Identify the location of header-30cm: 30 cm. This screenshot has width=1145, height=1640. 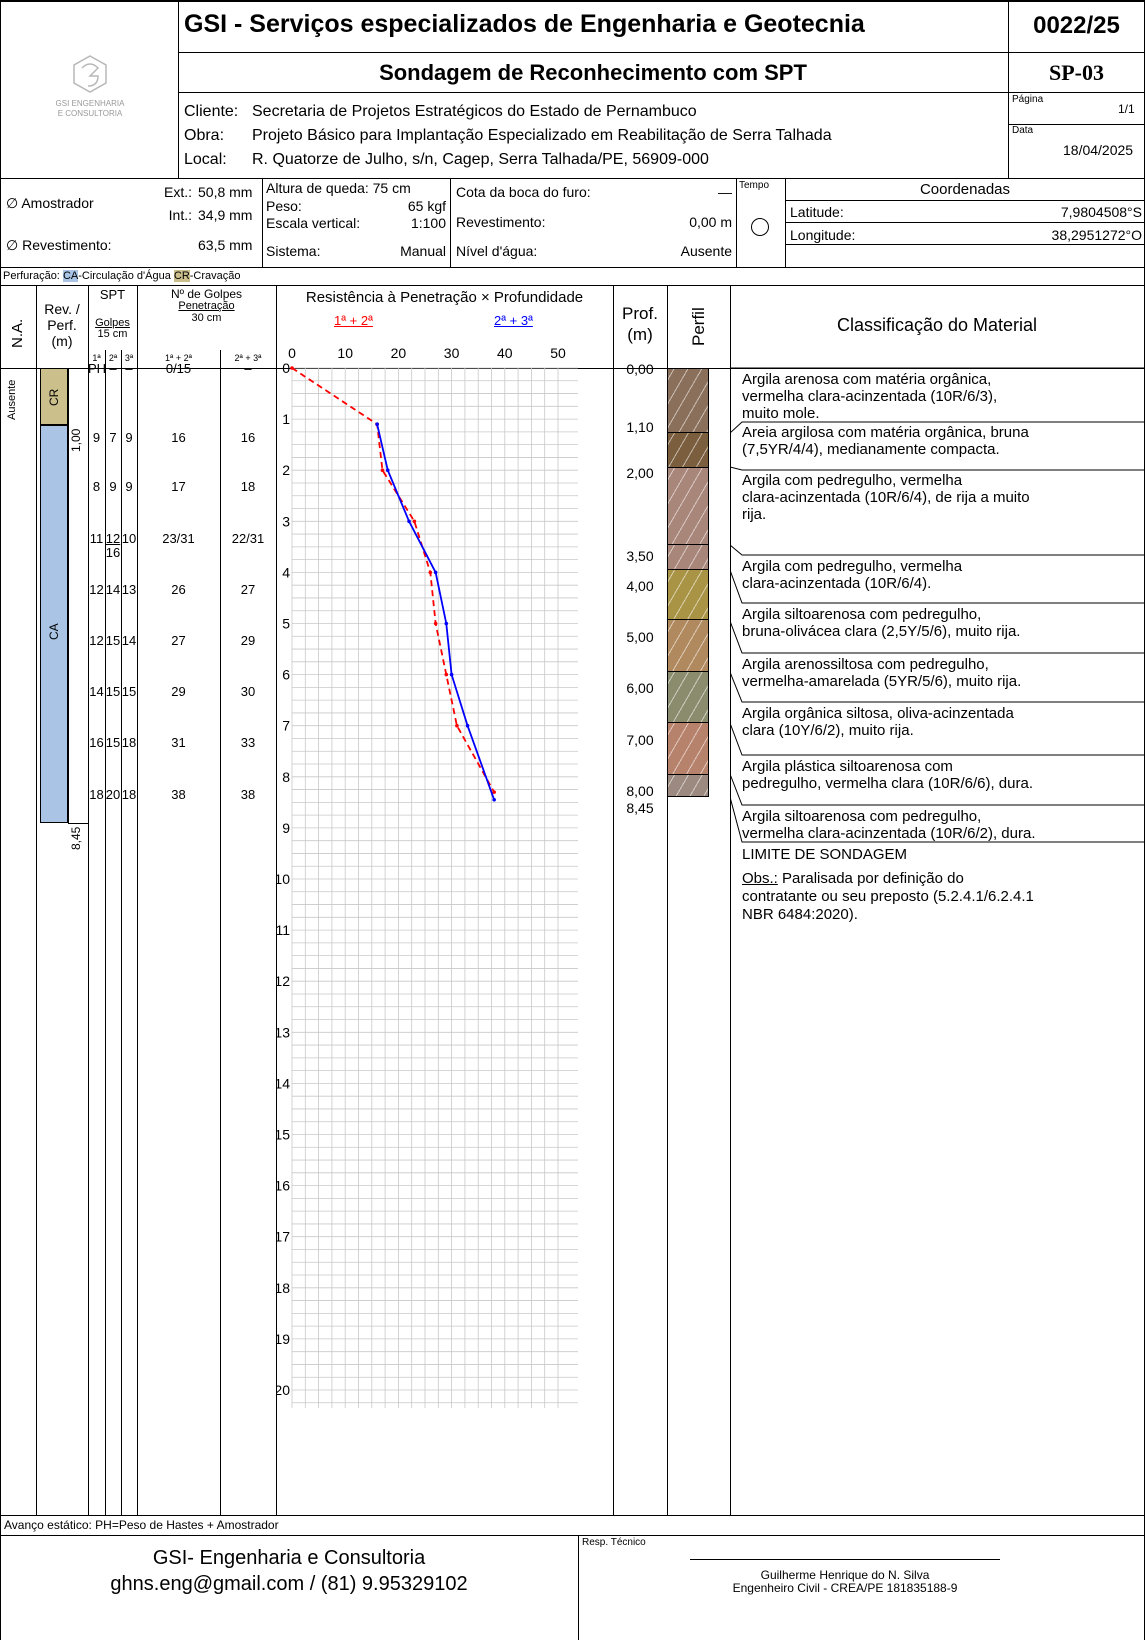
(206, 318).